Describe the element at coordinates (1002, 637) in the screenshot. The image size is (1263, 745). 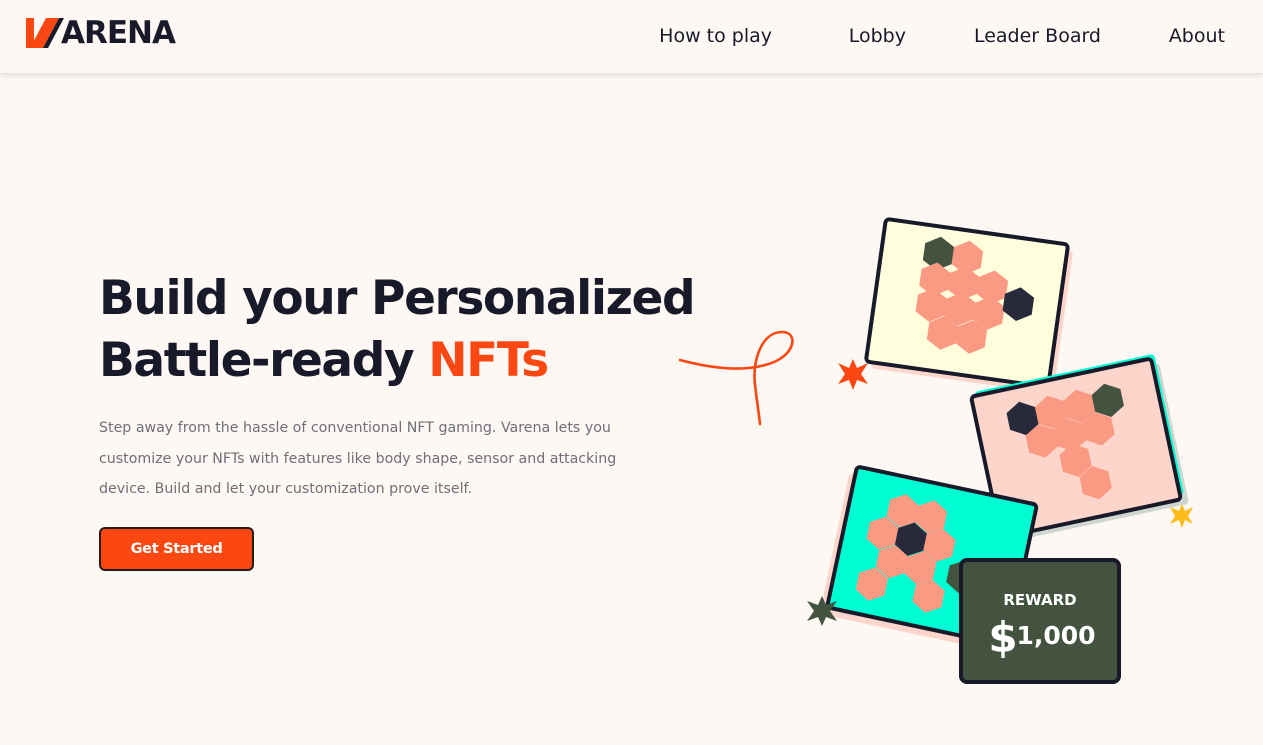
I see `reward-currency: $` at that location.